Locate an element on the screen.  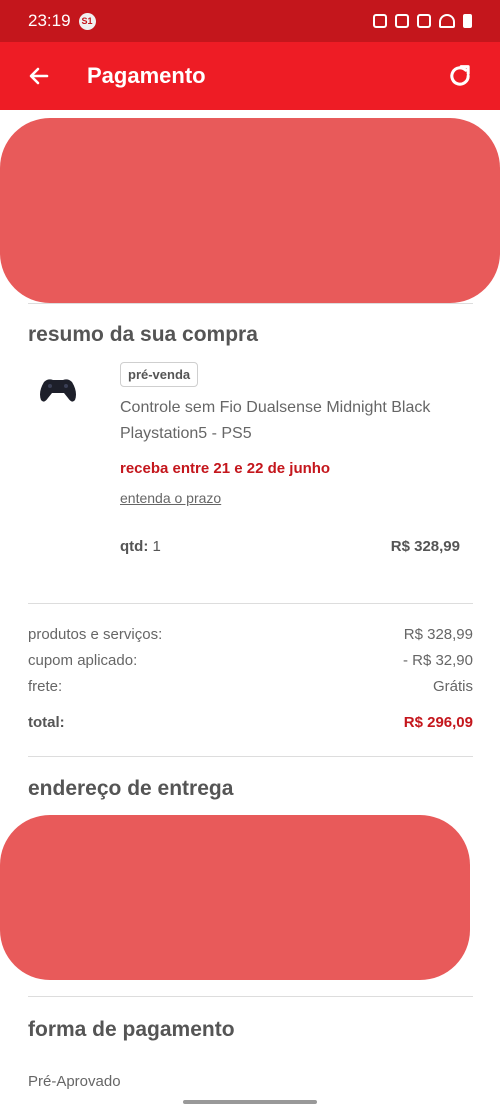
quantity: qtd: 1 is located at coordinates (140, 546).